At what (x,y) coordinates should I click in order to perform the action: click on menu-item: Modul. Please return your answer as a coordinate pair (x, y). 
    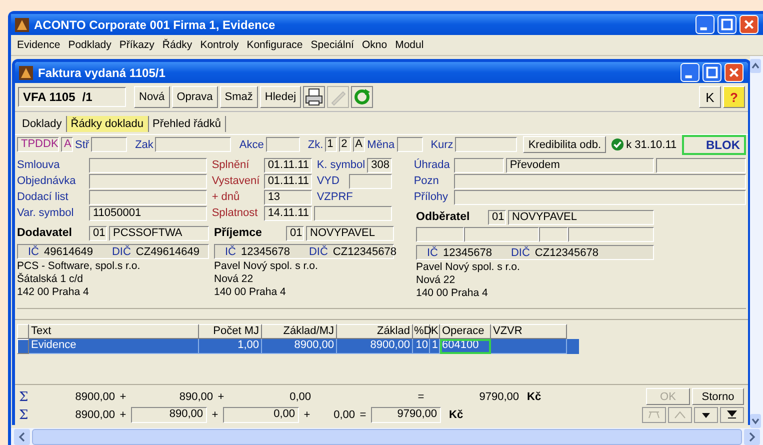
    Looking at the image, I should click on (409, 45).